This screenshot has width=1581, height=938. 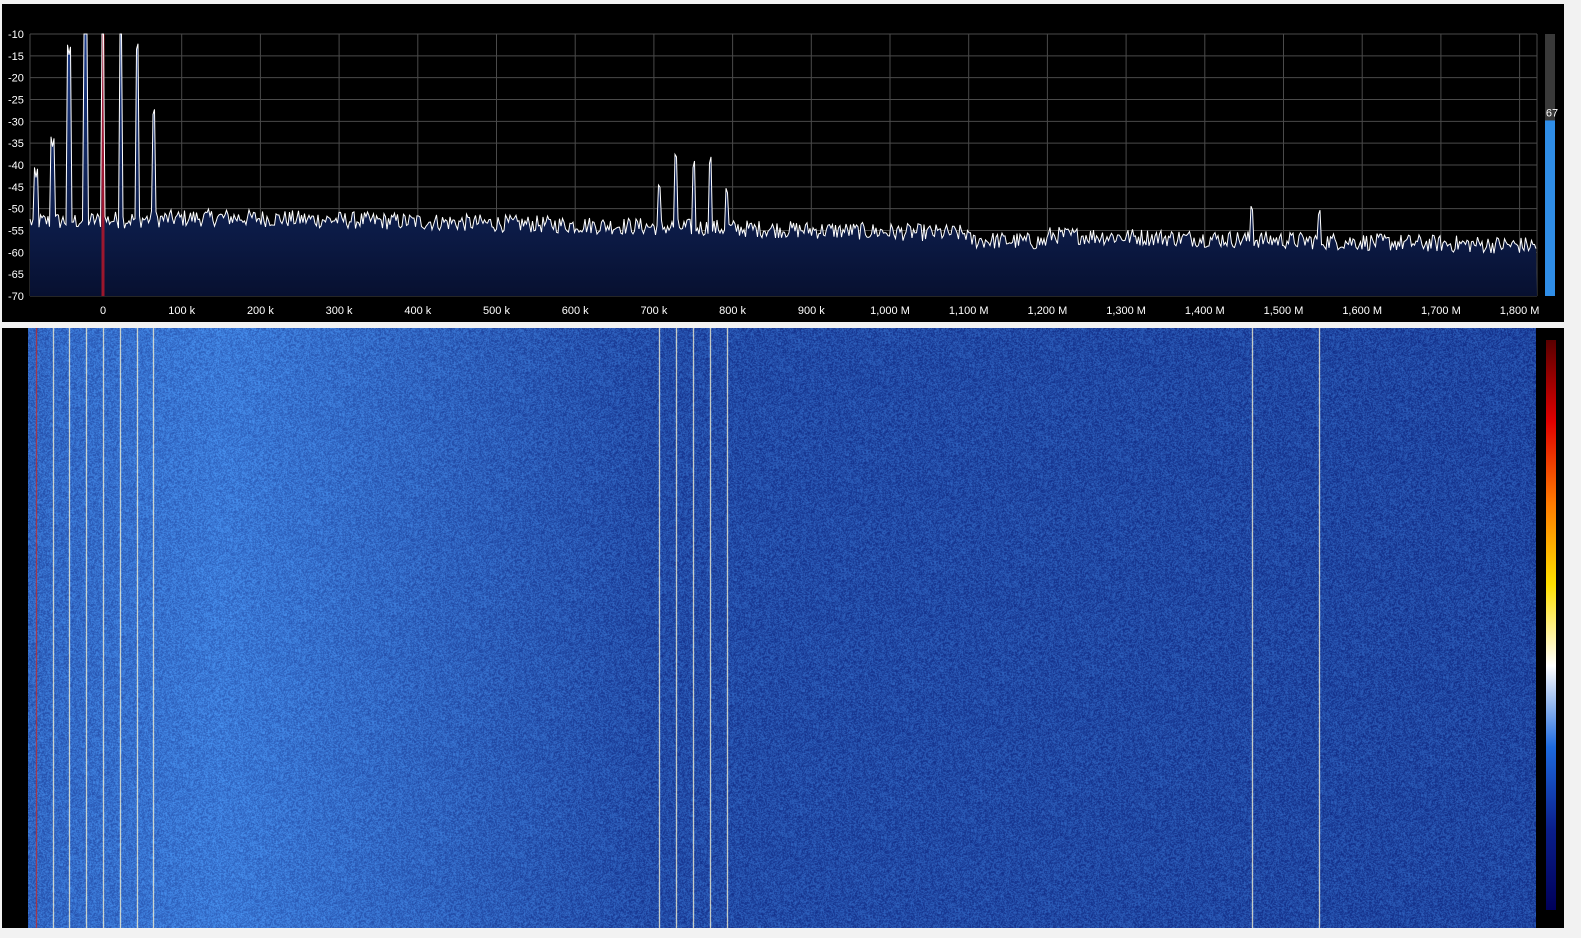 I want to click on x-tick-label: 400 k, so click(x=417, y=311).